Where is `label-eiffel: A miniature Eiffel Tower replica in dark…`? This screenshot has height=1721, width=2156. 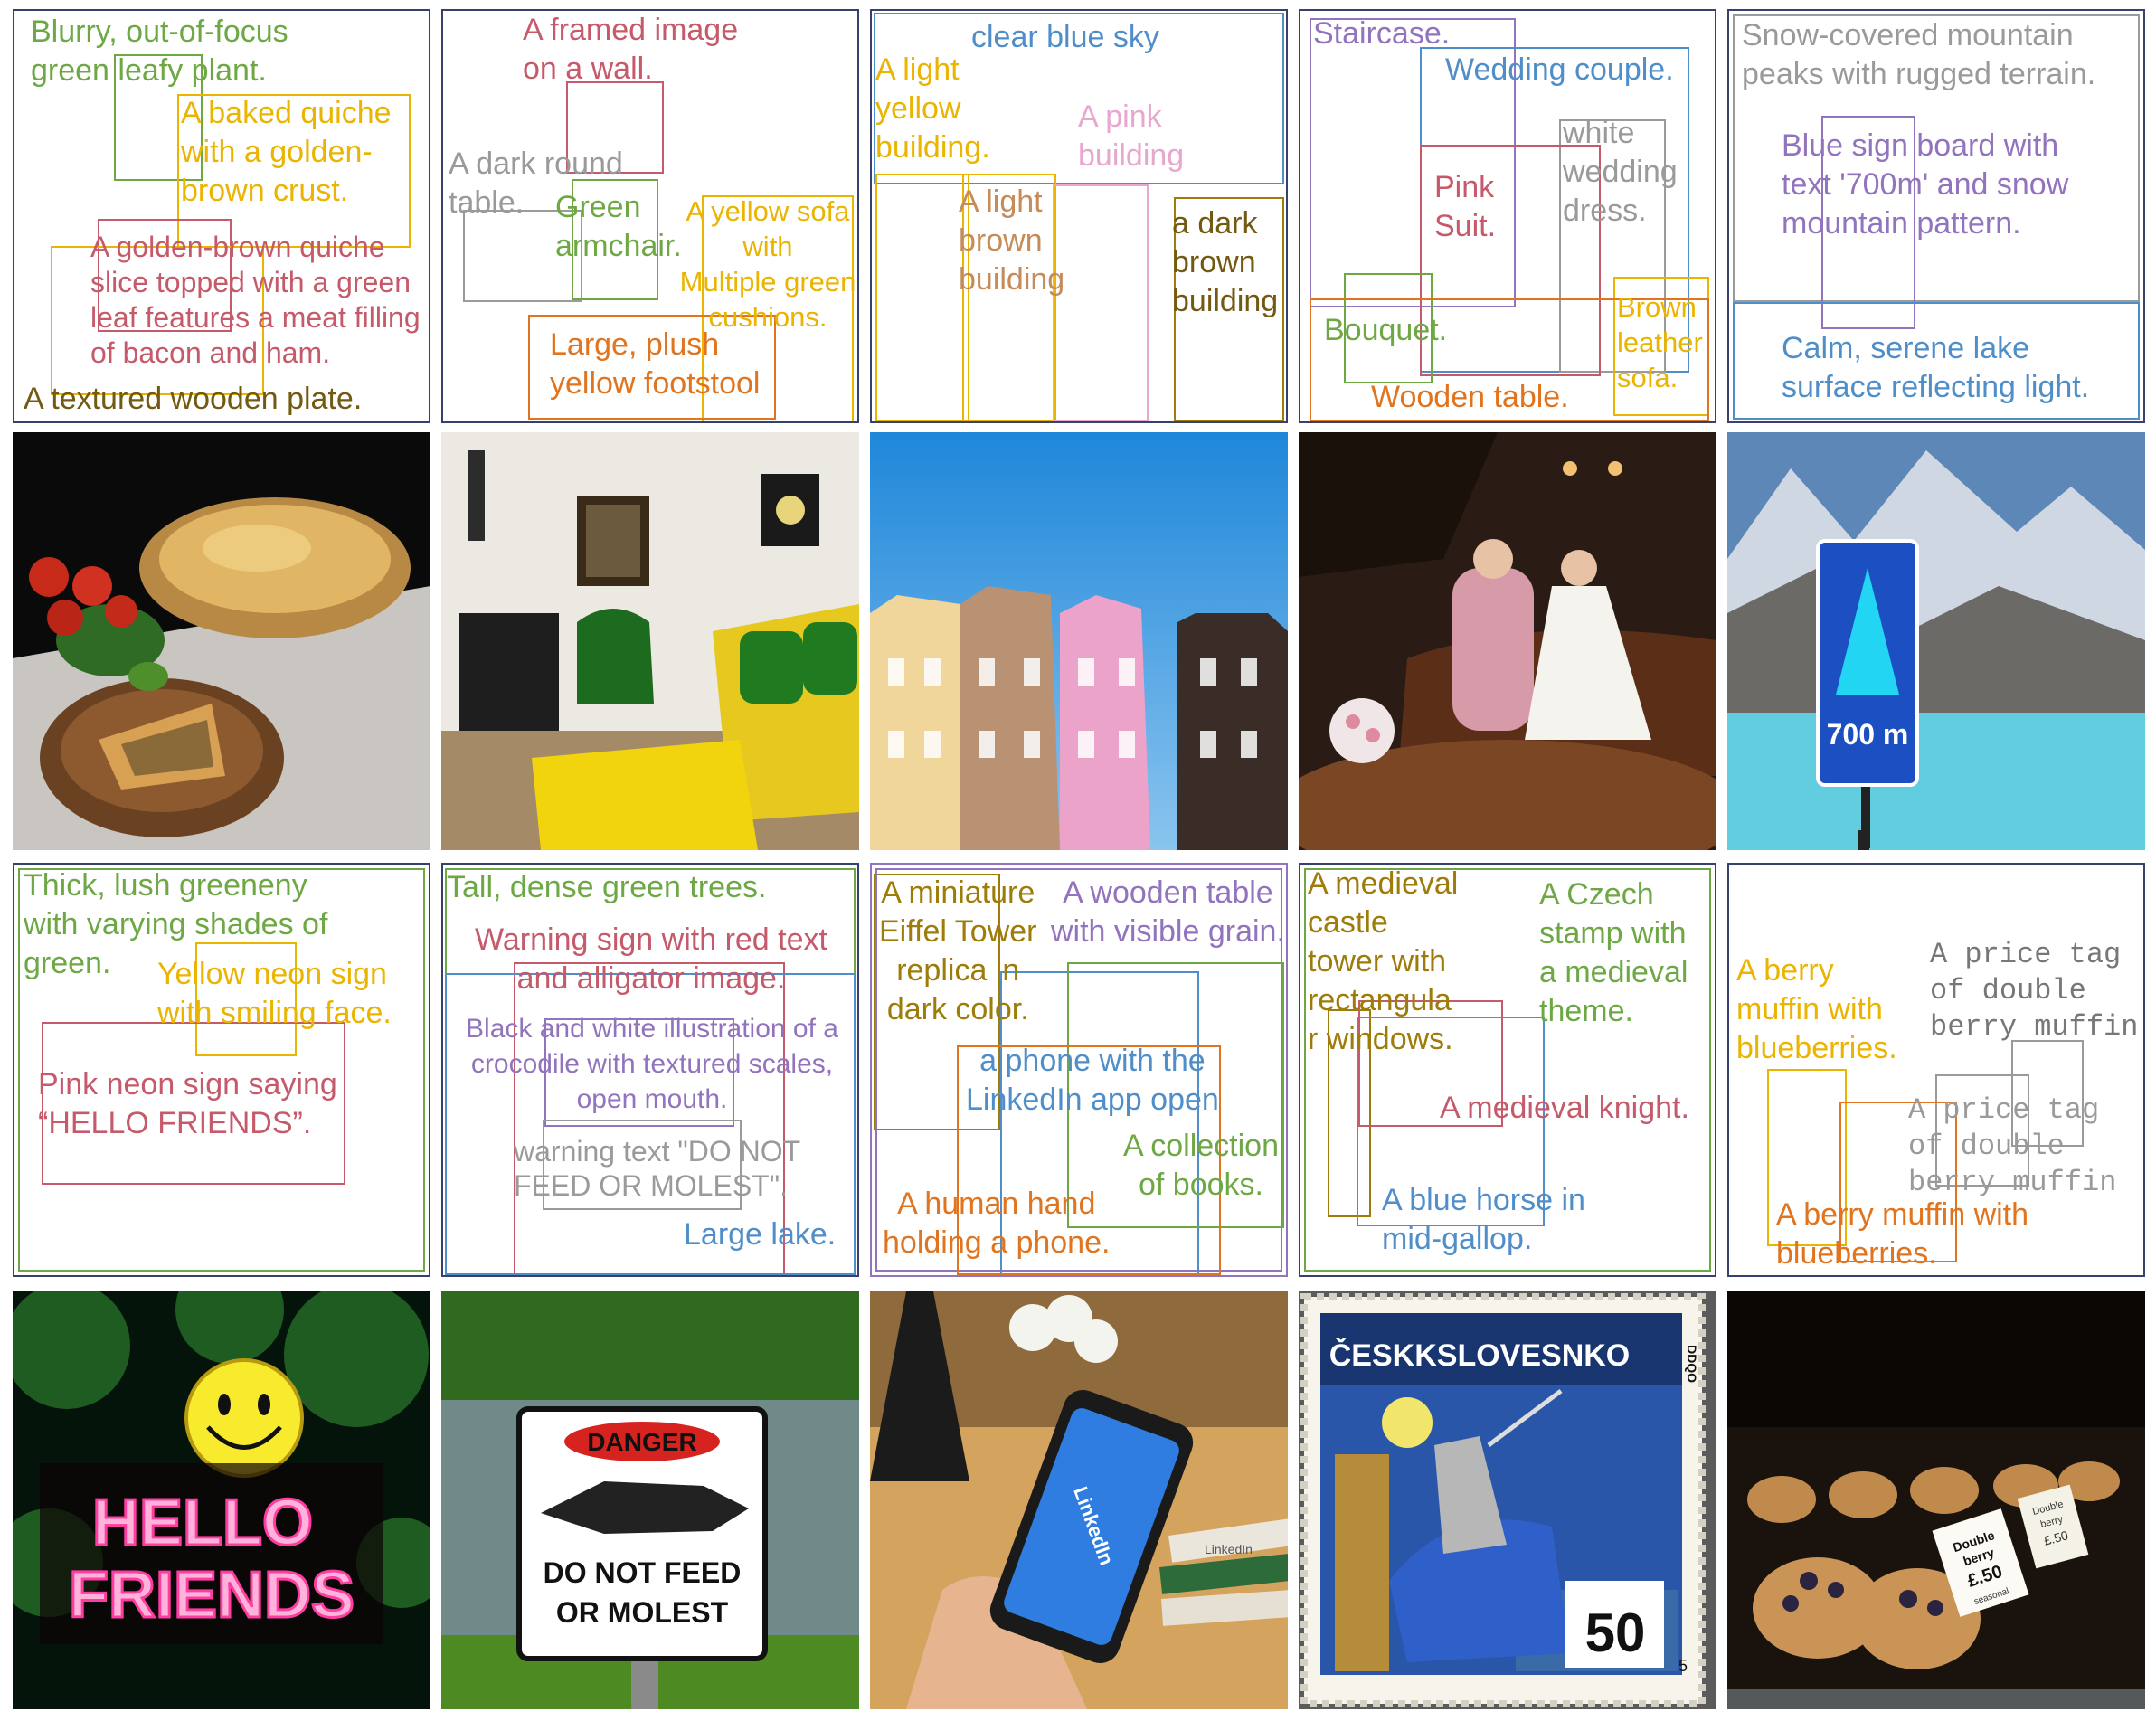 label-eiffel: A miniature Eiffel Tower replica in dark… is located at coordinates (958, 950).